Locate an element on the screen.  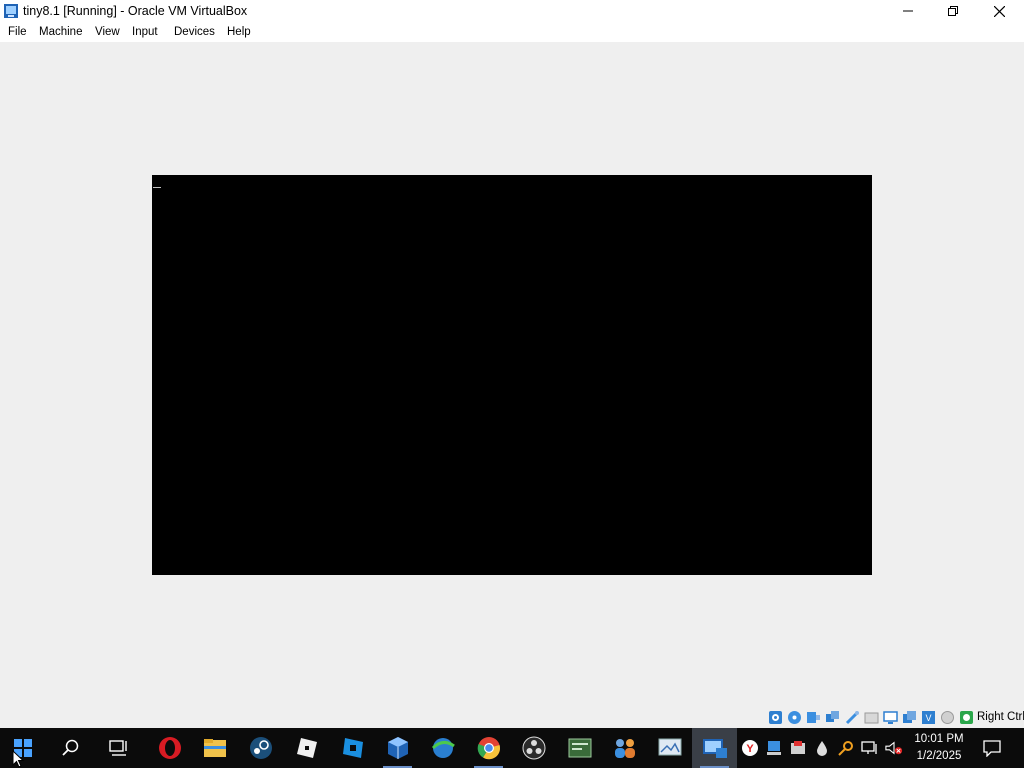
menu-help: Help is located at coordinates (239, 32).